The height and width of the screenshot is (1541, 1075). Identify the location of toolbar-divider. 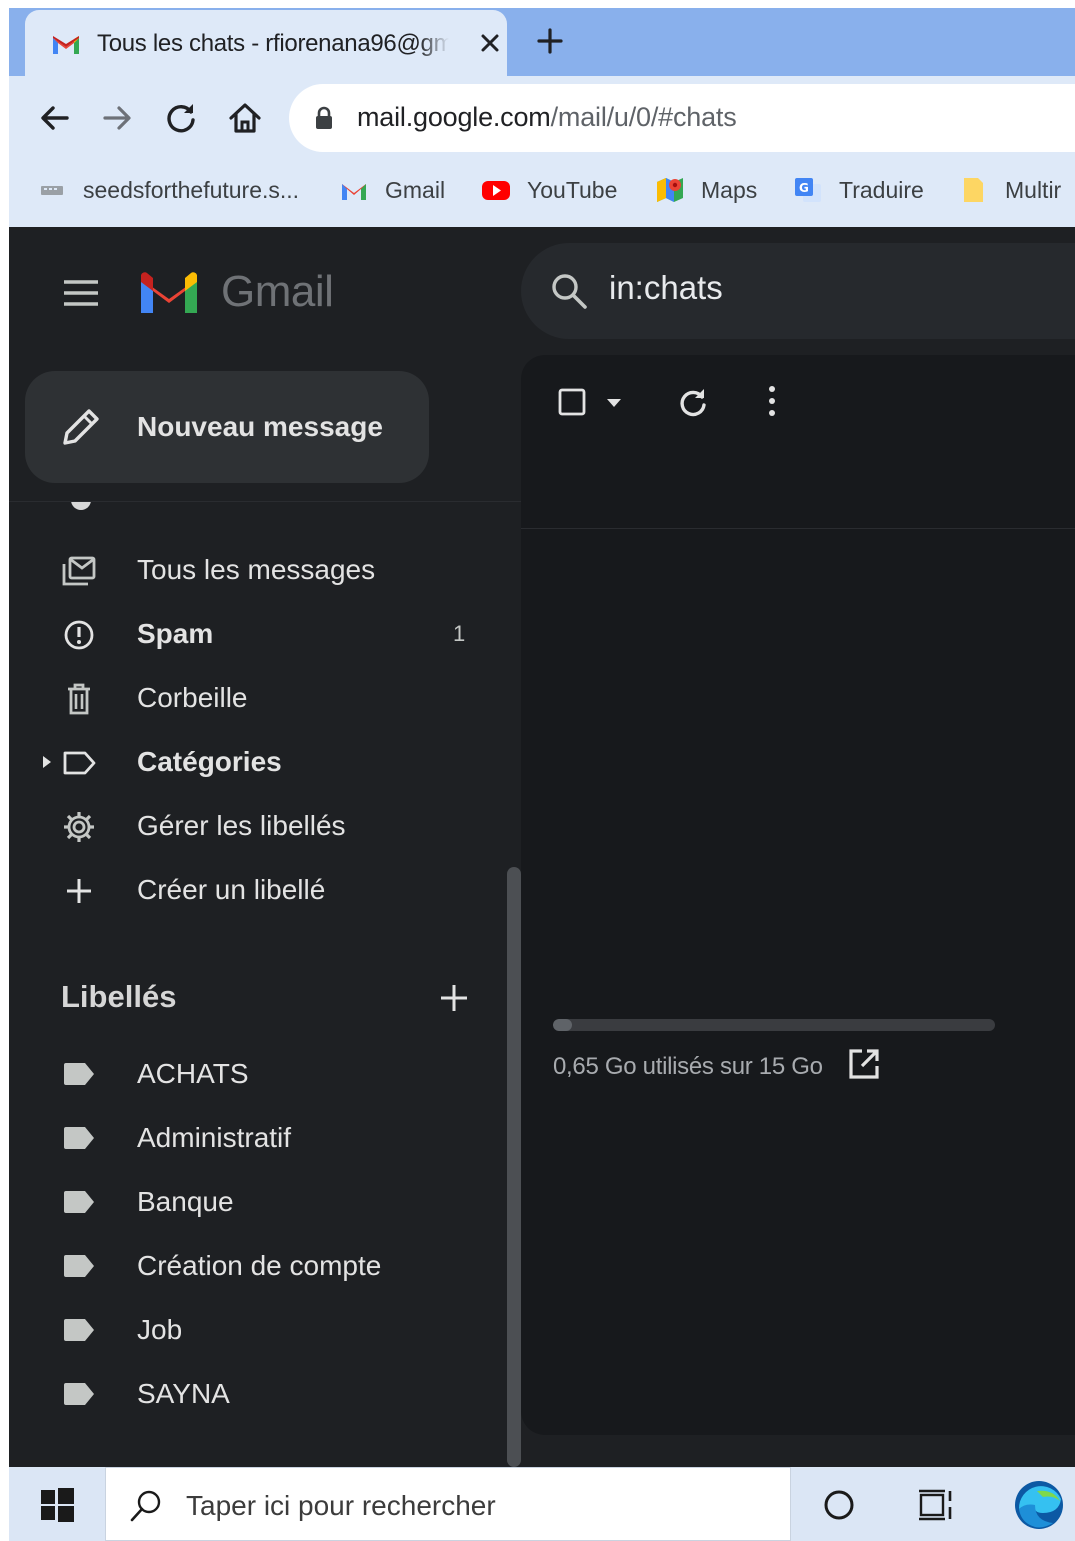
(798, 528).